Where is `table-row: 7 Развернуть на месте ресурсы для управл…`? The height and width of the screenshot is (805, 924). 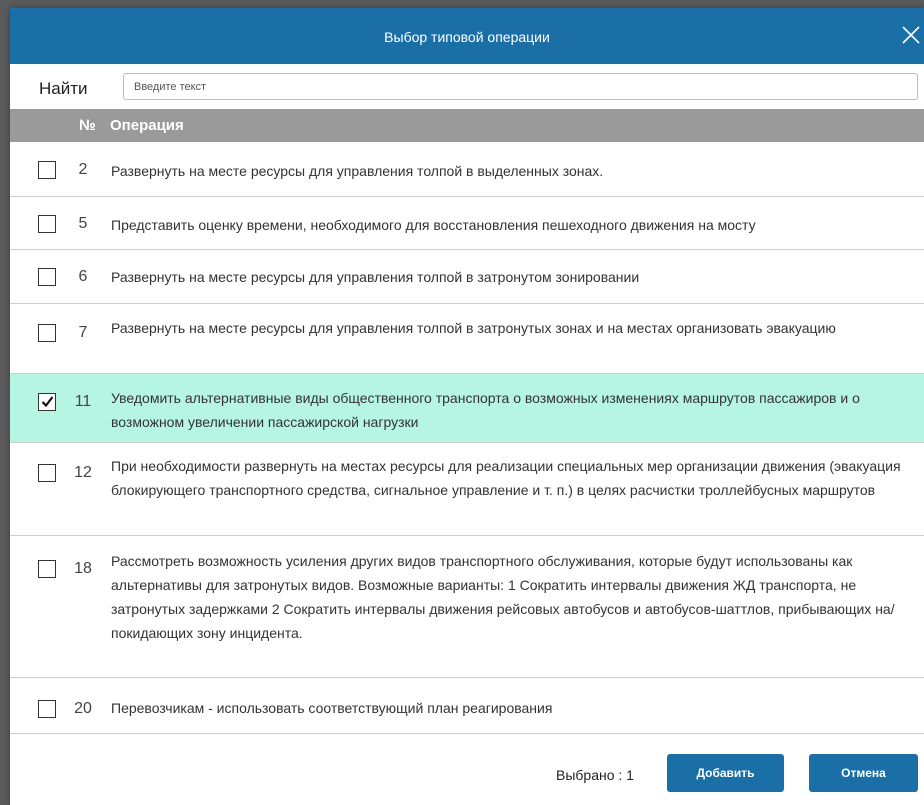
table-row: 7 Развернуть на месте ресурсы для управл… is located at coordinates (467, 339).